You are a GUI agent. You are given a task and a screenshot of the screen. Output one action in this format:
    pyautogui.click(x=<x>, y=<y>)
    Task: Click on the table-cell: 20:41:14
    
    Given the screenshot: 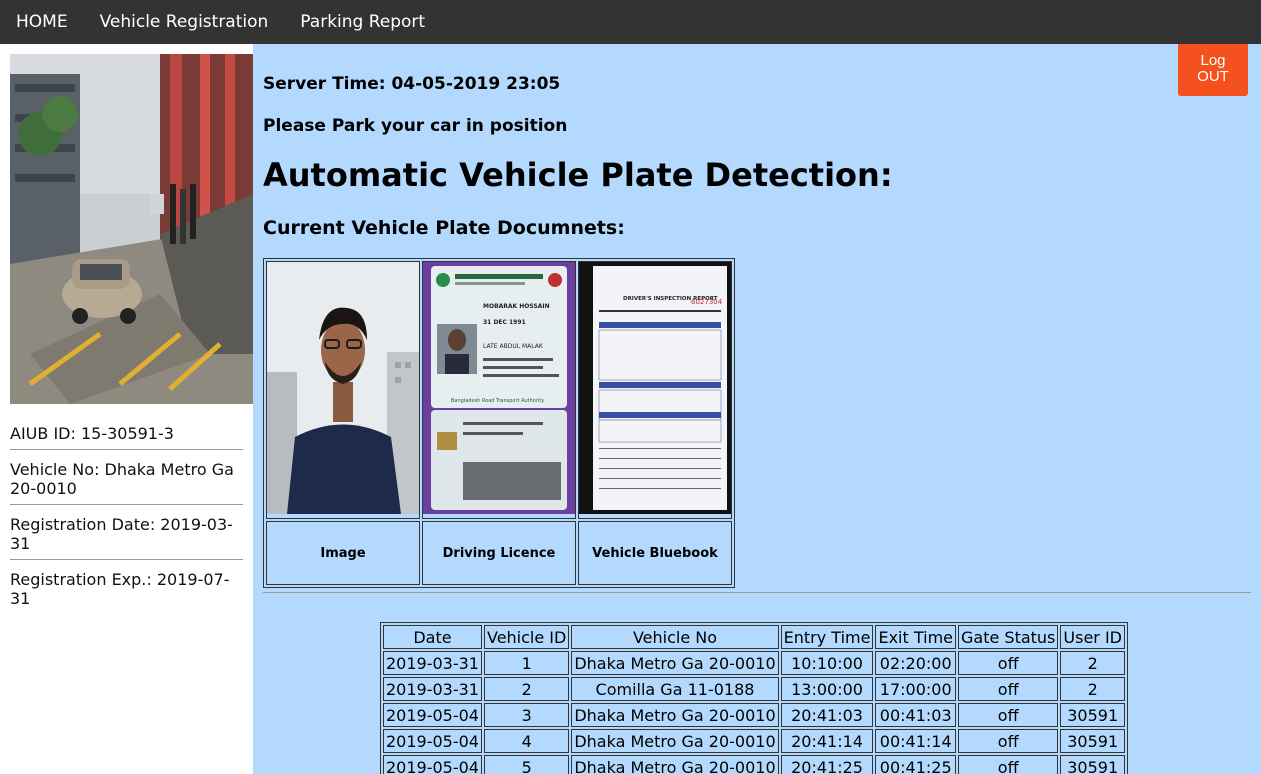 What is the action you would take?
    pyautogui.click(x=827, y=741)
    